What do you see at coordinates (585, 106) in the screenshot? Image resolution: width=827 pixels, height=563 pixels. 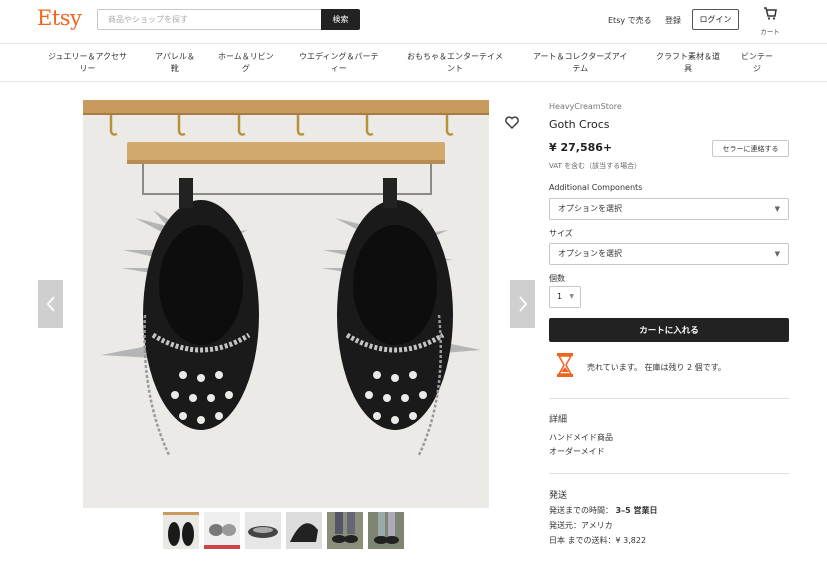 I see `shop-name: HeavyCreamStore` at bounding box center [585, 106].